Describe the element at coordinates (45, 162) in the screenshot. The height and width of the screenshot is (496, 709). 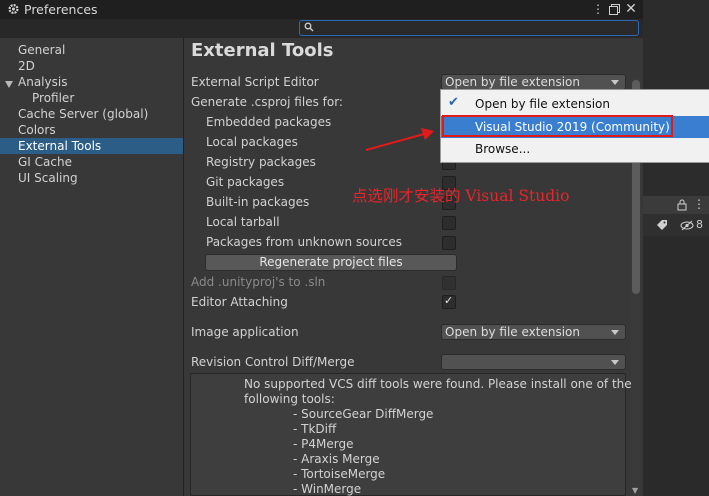
I see `nav-item-gi-cache: GI Cache` at that location.